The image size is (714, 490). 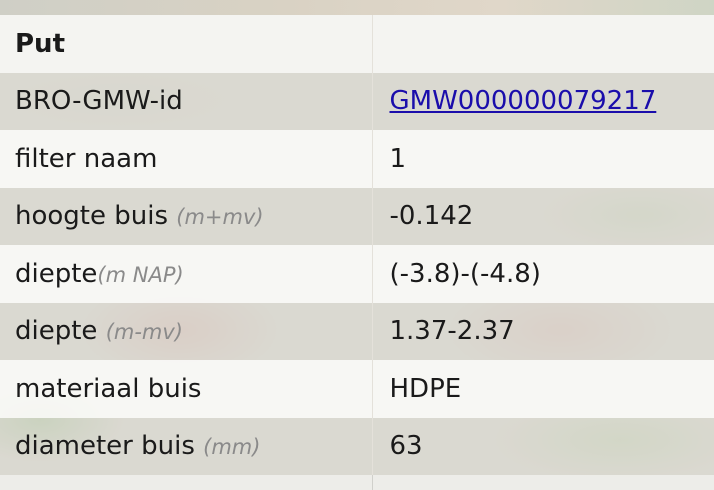 What do you see at coordinates (186, 331) in the screenshot?
I see `row-label: diepte (m-mv)` at bounding box center [186, 331].